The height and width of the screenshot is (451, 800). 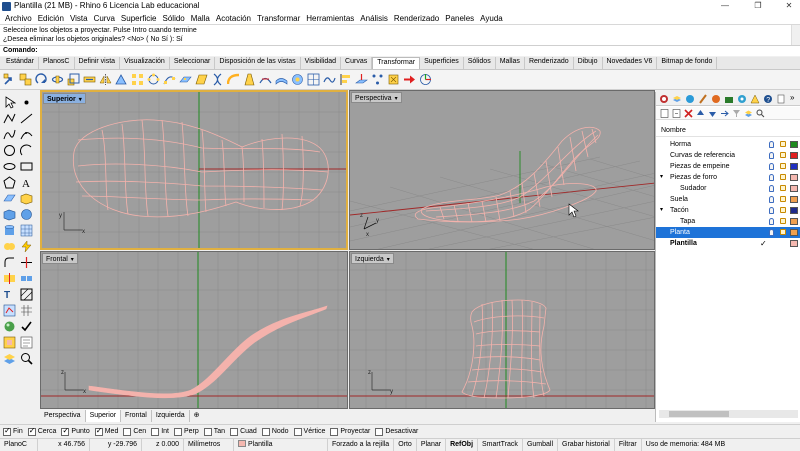 I want to click on align-icon, so click(x=345, y=79).